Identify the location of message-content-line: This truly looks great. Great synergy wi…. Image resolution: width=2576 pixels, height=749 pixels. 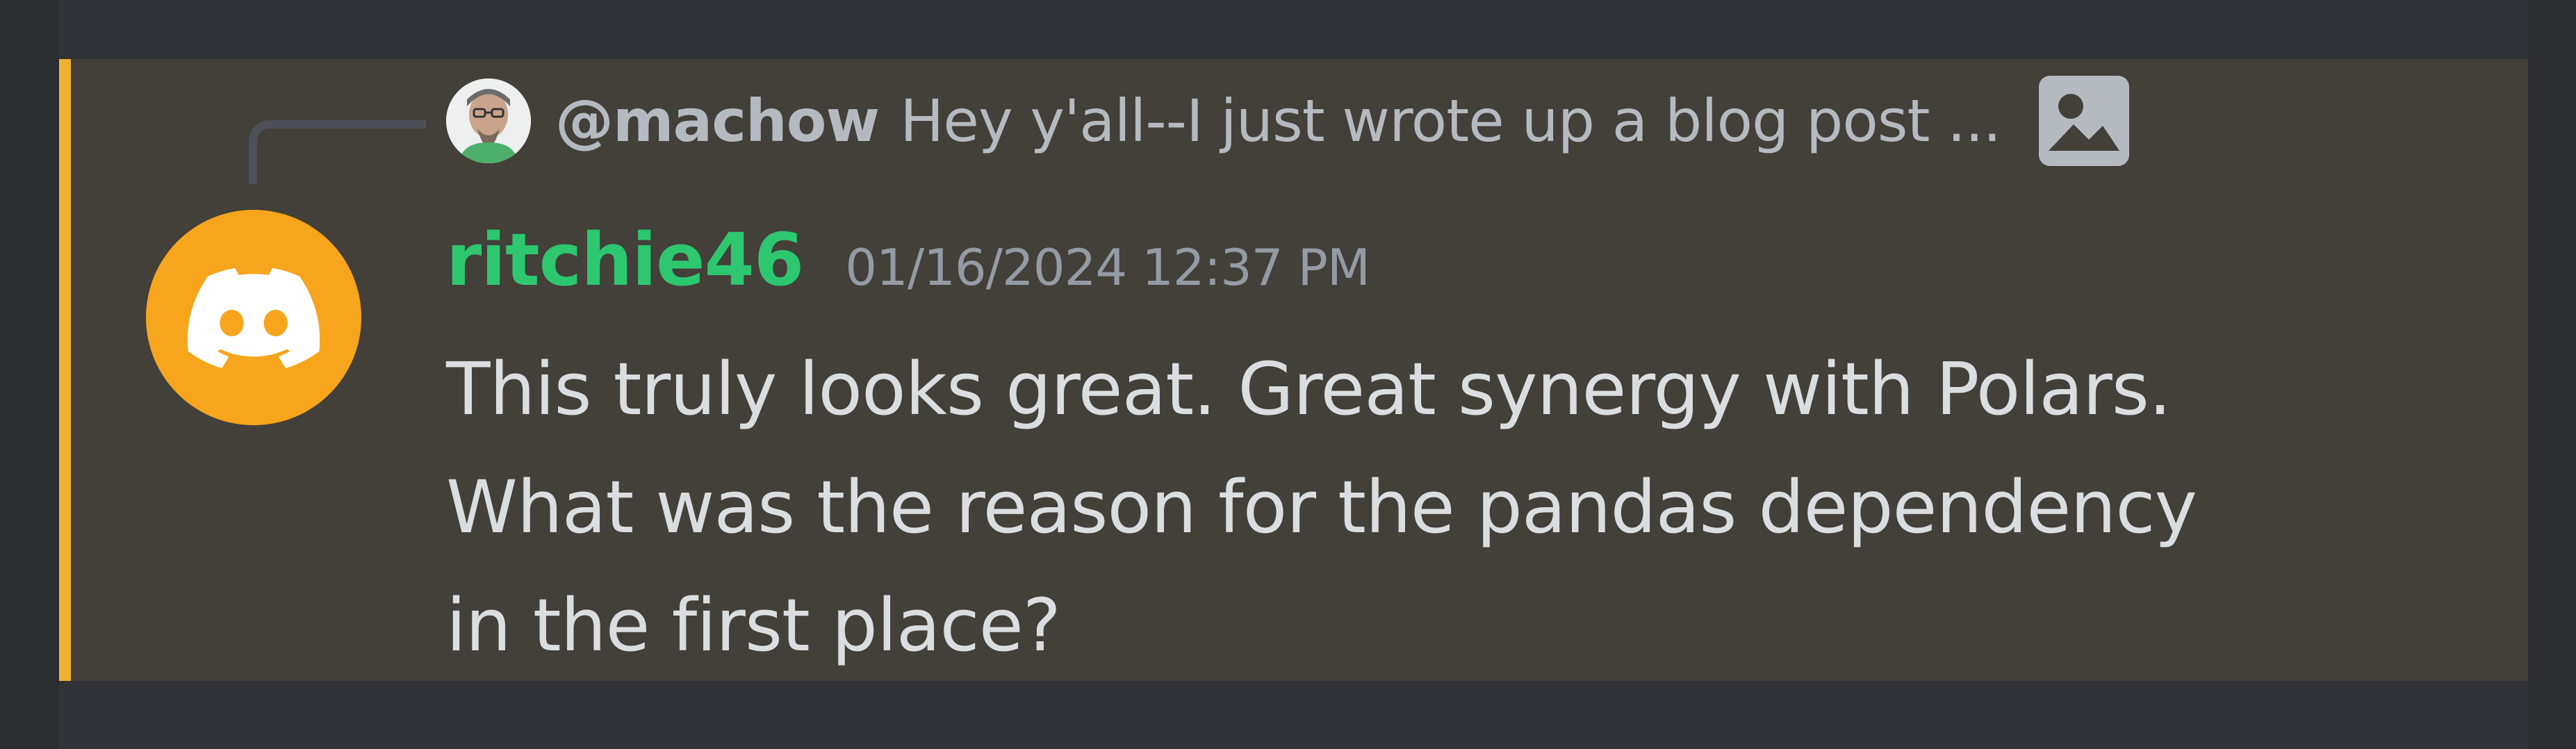
(1309, 389).